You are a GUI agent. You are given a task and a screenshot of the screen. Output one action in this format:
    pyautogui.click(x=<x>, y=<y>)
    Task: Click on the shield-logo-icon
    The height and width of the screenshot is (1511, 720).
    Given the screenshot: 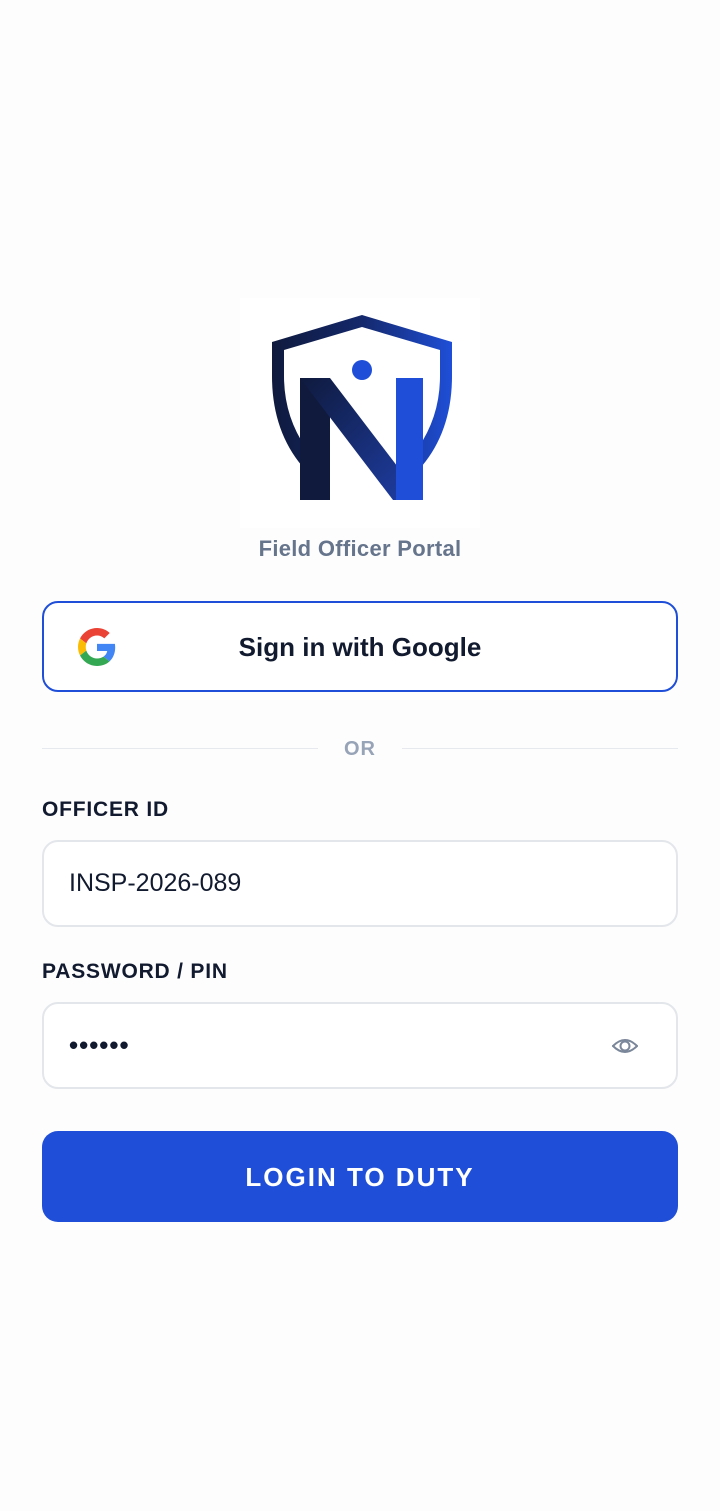 What is the action you would take?
    pyautogui.click(x=362, y=407)
    